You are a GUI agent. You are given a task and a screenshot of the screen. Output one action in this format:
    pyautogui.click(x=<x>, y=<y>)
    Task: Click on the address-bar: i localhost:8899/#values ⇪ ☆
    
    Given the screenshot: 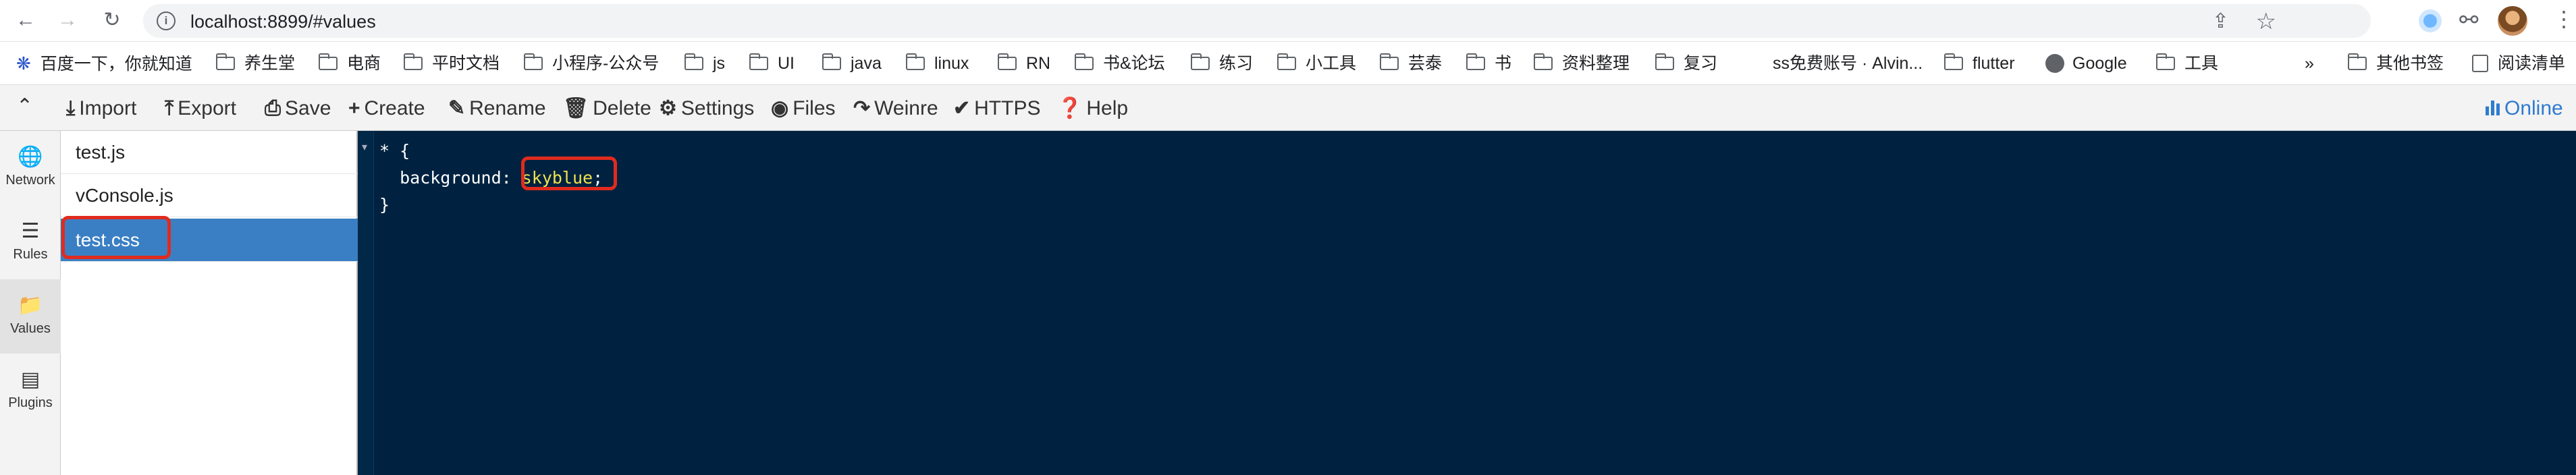 What is the action you would take?
    pyautogui.click(x=1257, y=21)
    